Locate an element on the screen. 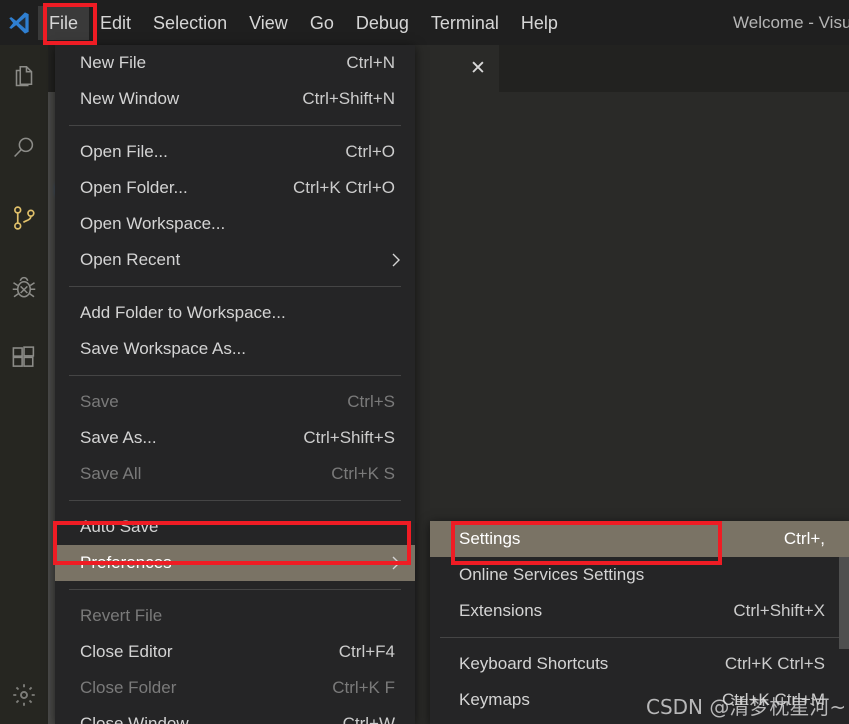  menu-item-keybinding: Ctrl+K Ctrl+S is located at coordinates (774, 663).